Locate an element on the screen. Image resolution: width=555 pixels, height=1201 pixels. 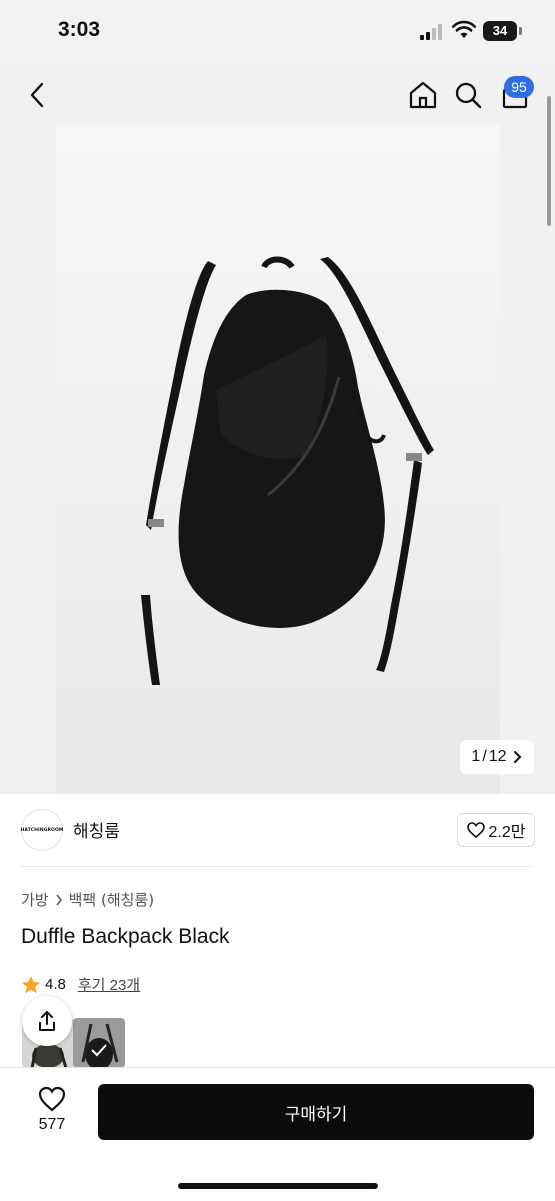
home-button is located at coordinates (423, 95).